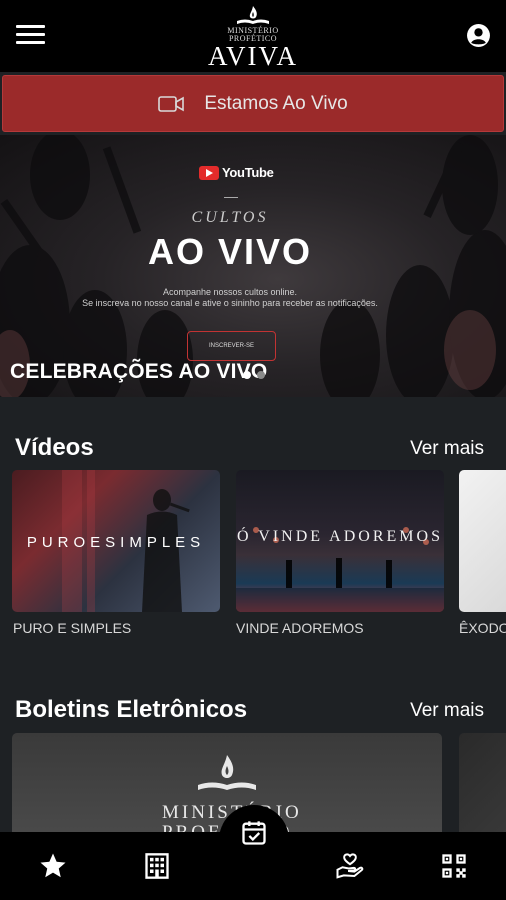 This screenshot has height=900, width=506. What do you see at coordinates (300, 628) in the screenshot?
I see `video-title: VINDE ADOREMOS` at bounding box center [300, 628].